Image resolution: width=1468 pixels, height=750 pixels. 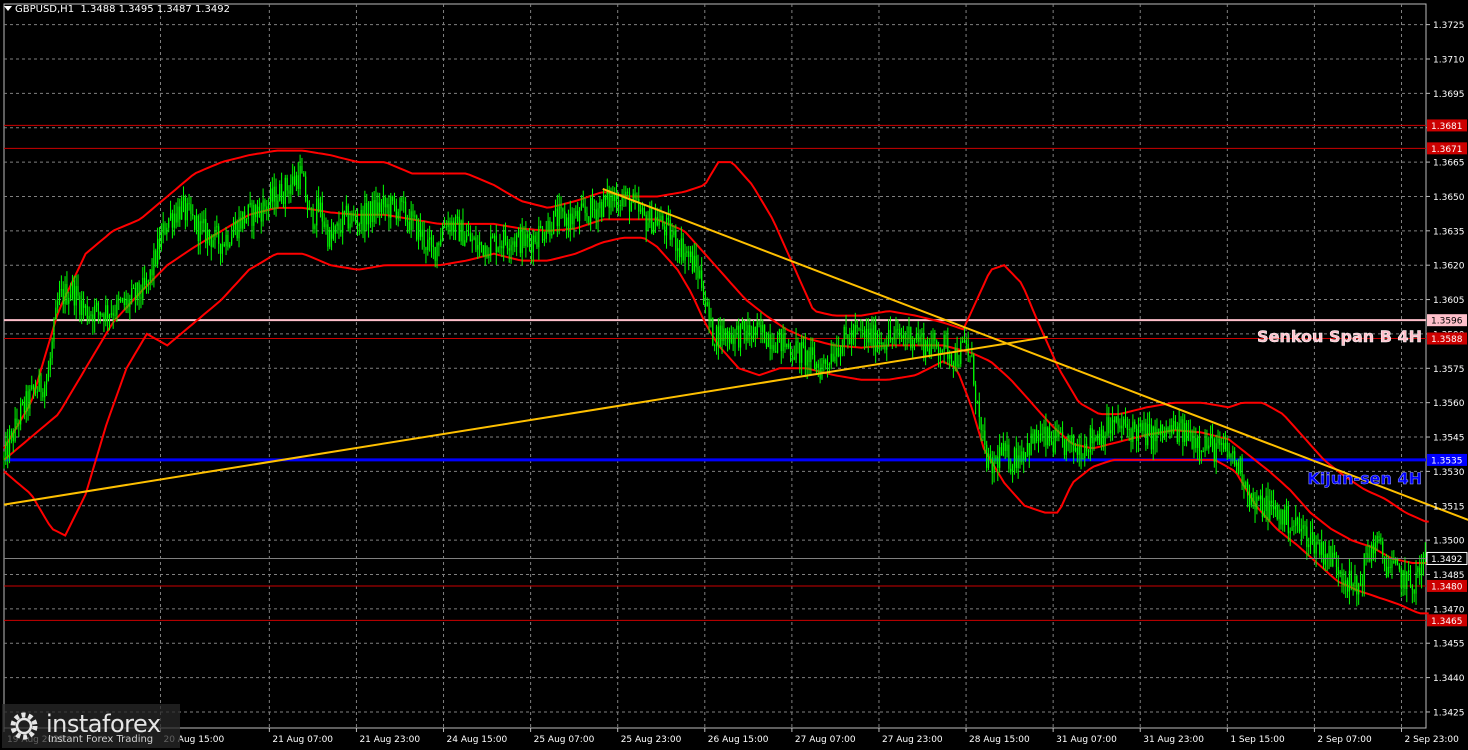 What do you see at coordinates (302, 740) in the screenshot?
I see `x-tick-label: 21 Aug 07:00` at bounding box center [302, 740].